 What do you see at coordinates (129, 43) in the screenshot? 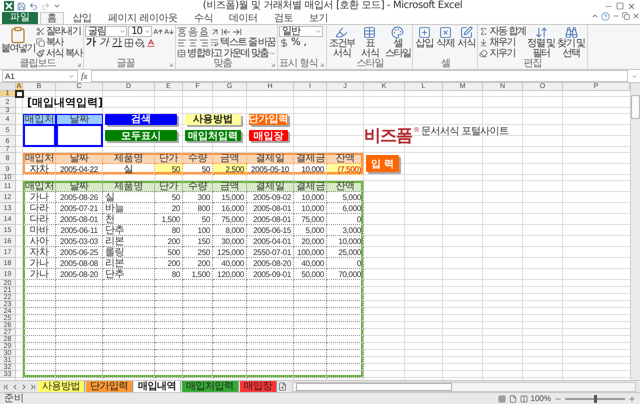
I see `border-icon` at bounding box center [129, 43].